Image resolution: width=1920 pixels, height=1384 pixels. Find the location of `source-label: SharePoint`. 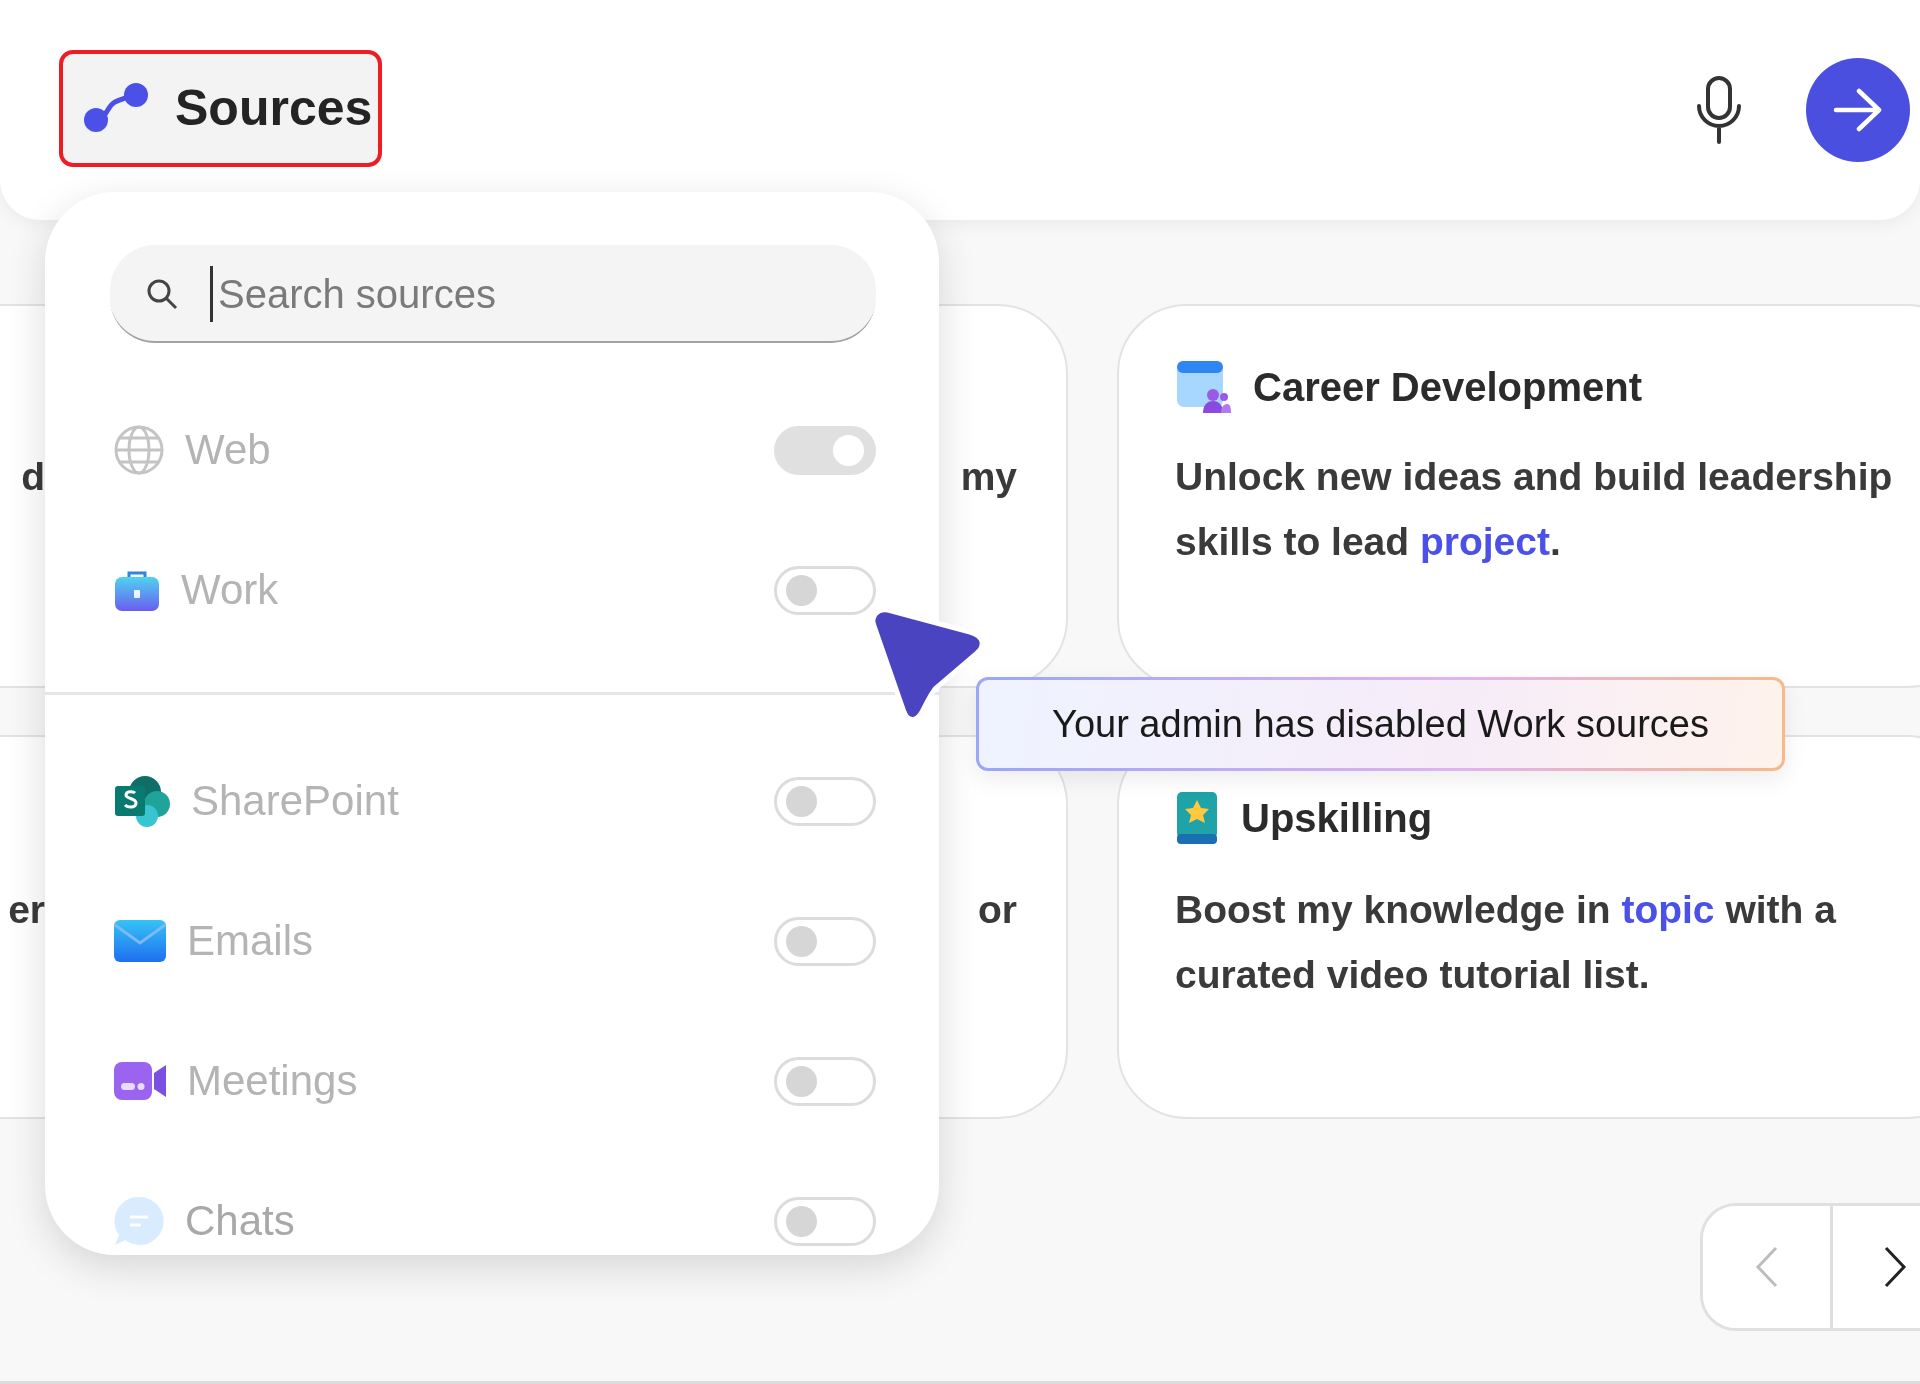

source-label: SharePoint is located at coordinates (295, 801).